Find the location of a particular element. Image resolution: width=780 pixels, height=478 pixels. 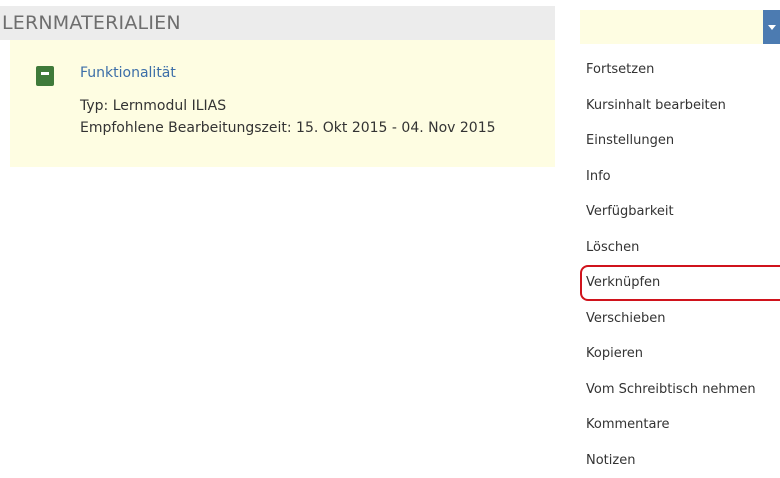

menu-item-kursinhalt-bearbeiten: Kursinhalt bearbeiten is located at coordinates (680, 106).